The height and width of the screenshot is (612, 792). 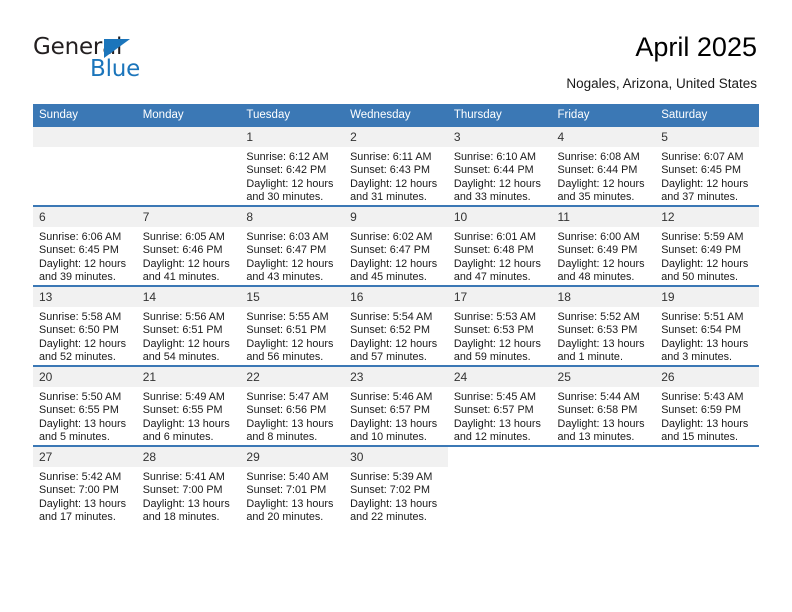 I want to click on day-number: 6, so click(x=85, y=217).